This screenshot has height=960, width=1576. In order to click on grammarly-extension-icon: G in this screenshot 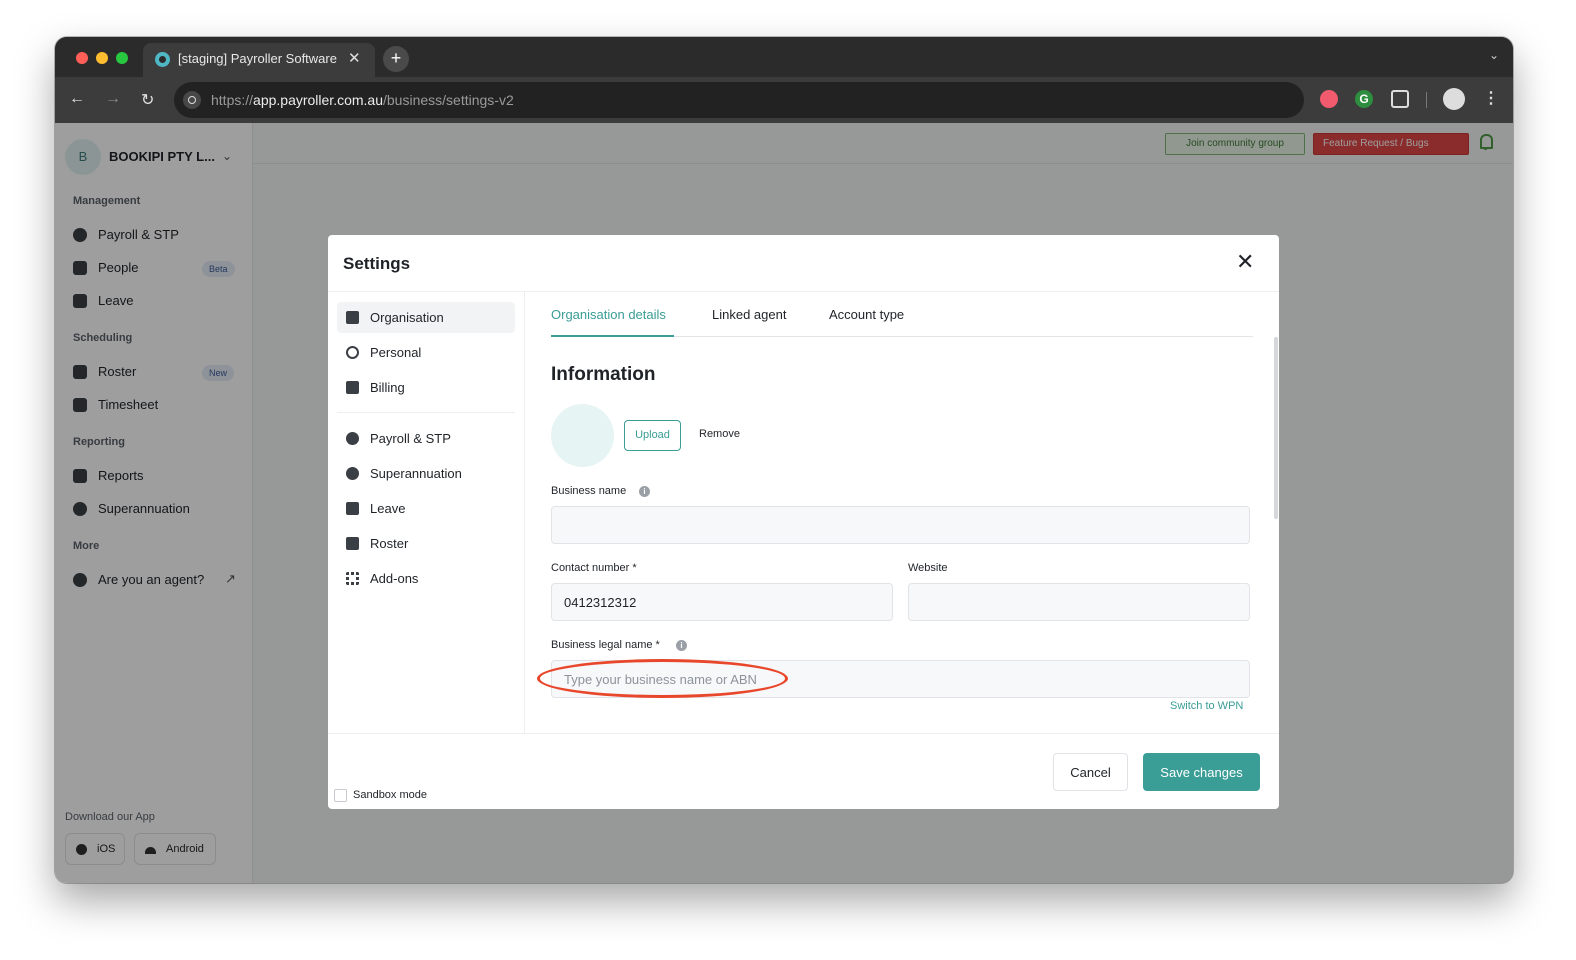, I will do `click(1364, 99)`.